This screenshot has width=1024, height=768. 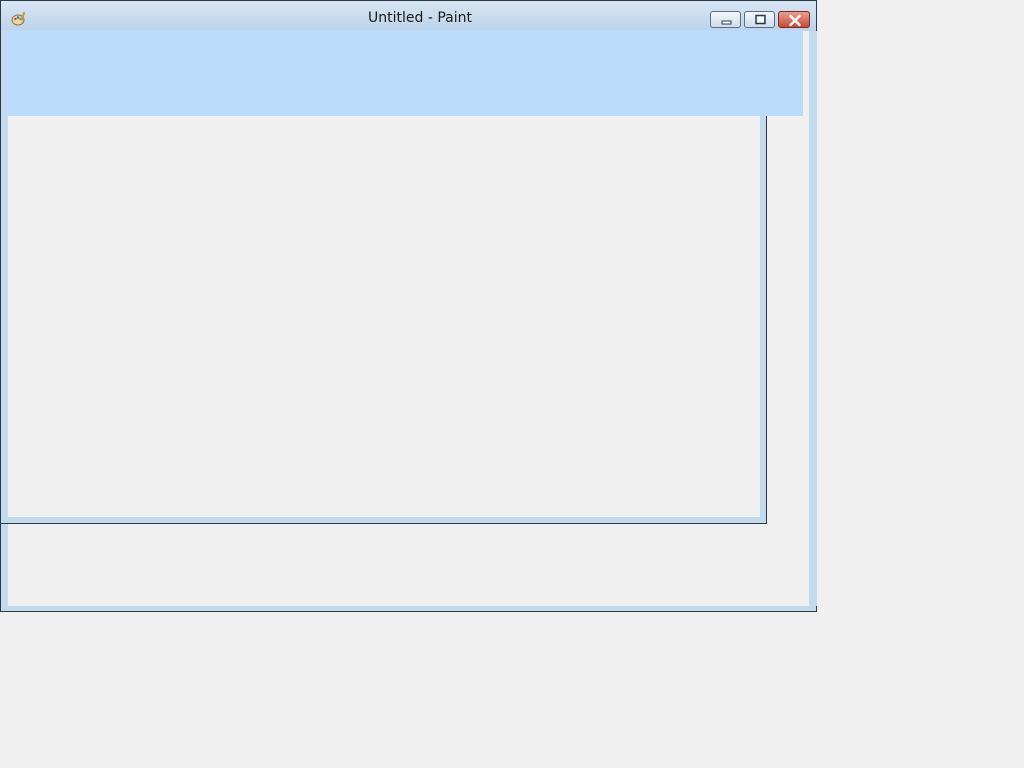 I want to click on maximize-icon, so click(x=760, y=19).